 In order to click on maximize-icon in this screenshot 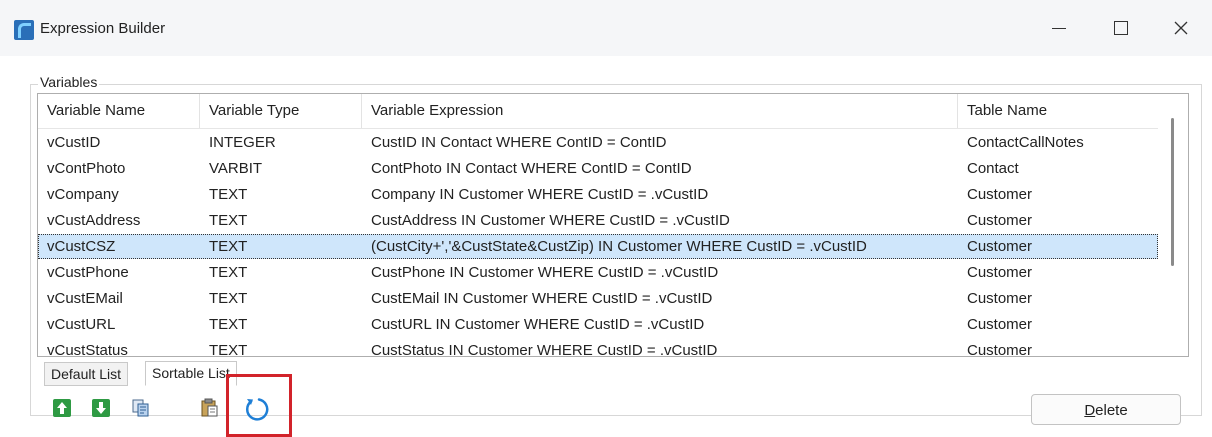, I will do `click(1121, 28)`.